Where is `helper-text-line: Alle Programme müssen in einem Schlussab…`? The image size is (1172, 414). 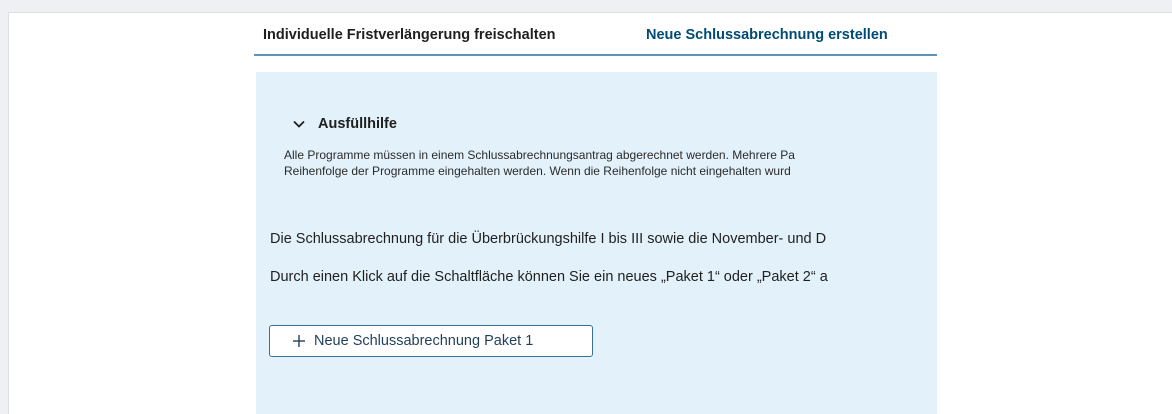
helper-text-line: Alle Programme müssen in einem Schlussab… is located at coordinates (539, 155).